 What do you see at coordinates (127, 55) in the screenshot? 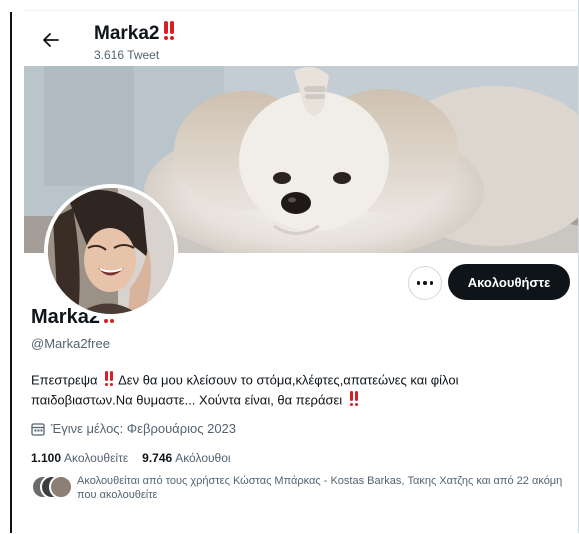
I see `tweet-count: 3.616 Tweet` at bounding box center [127, 55].